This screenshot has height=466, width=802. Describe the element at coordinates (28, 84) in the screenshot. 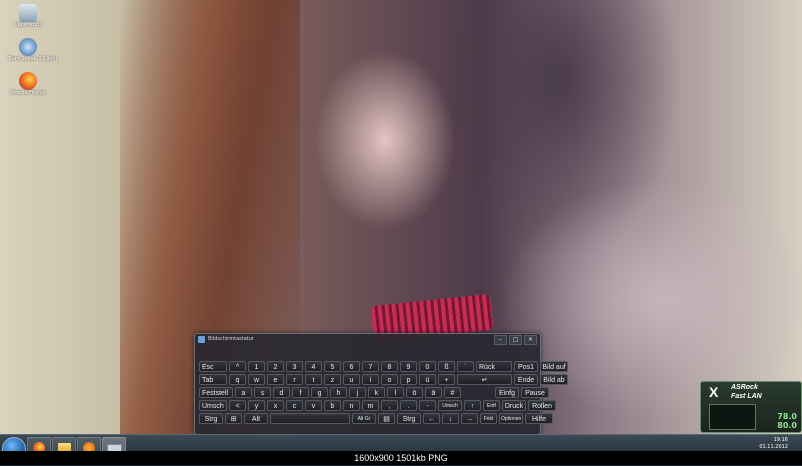

I see `desktop-icon-firefox: Mozilla Firefox` at that location.